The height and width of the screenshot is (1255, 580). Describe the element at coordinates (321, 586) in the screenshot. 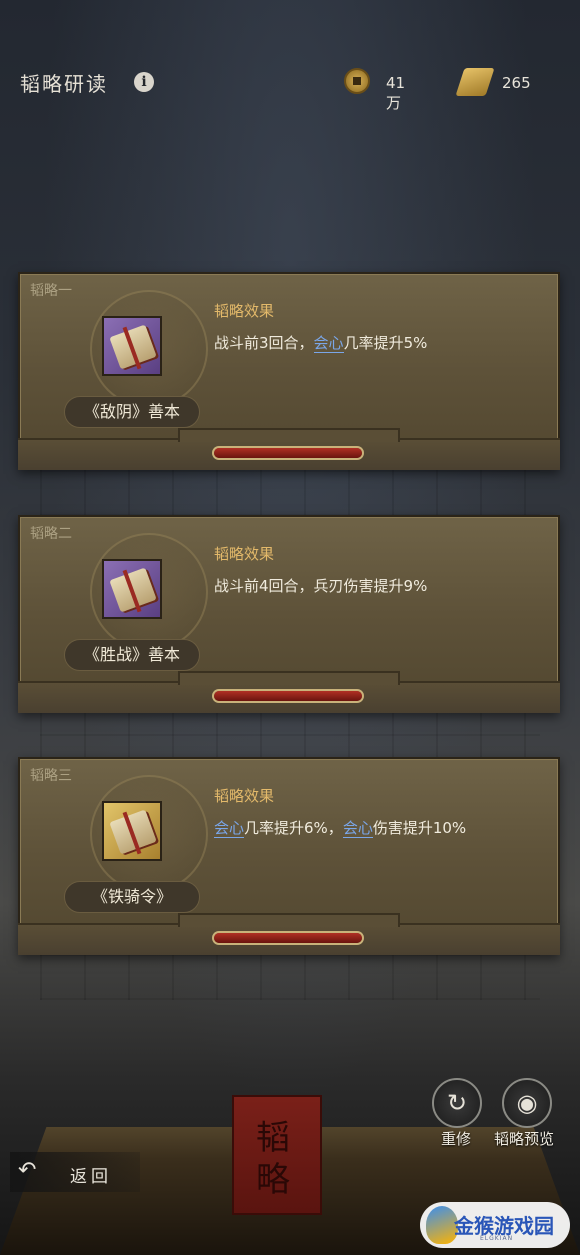

I see `effect-text: 战斗前4回合，兵刃伤害提升9%` at that location.